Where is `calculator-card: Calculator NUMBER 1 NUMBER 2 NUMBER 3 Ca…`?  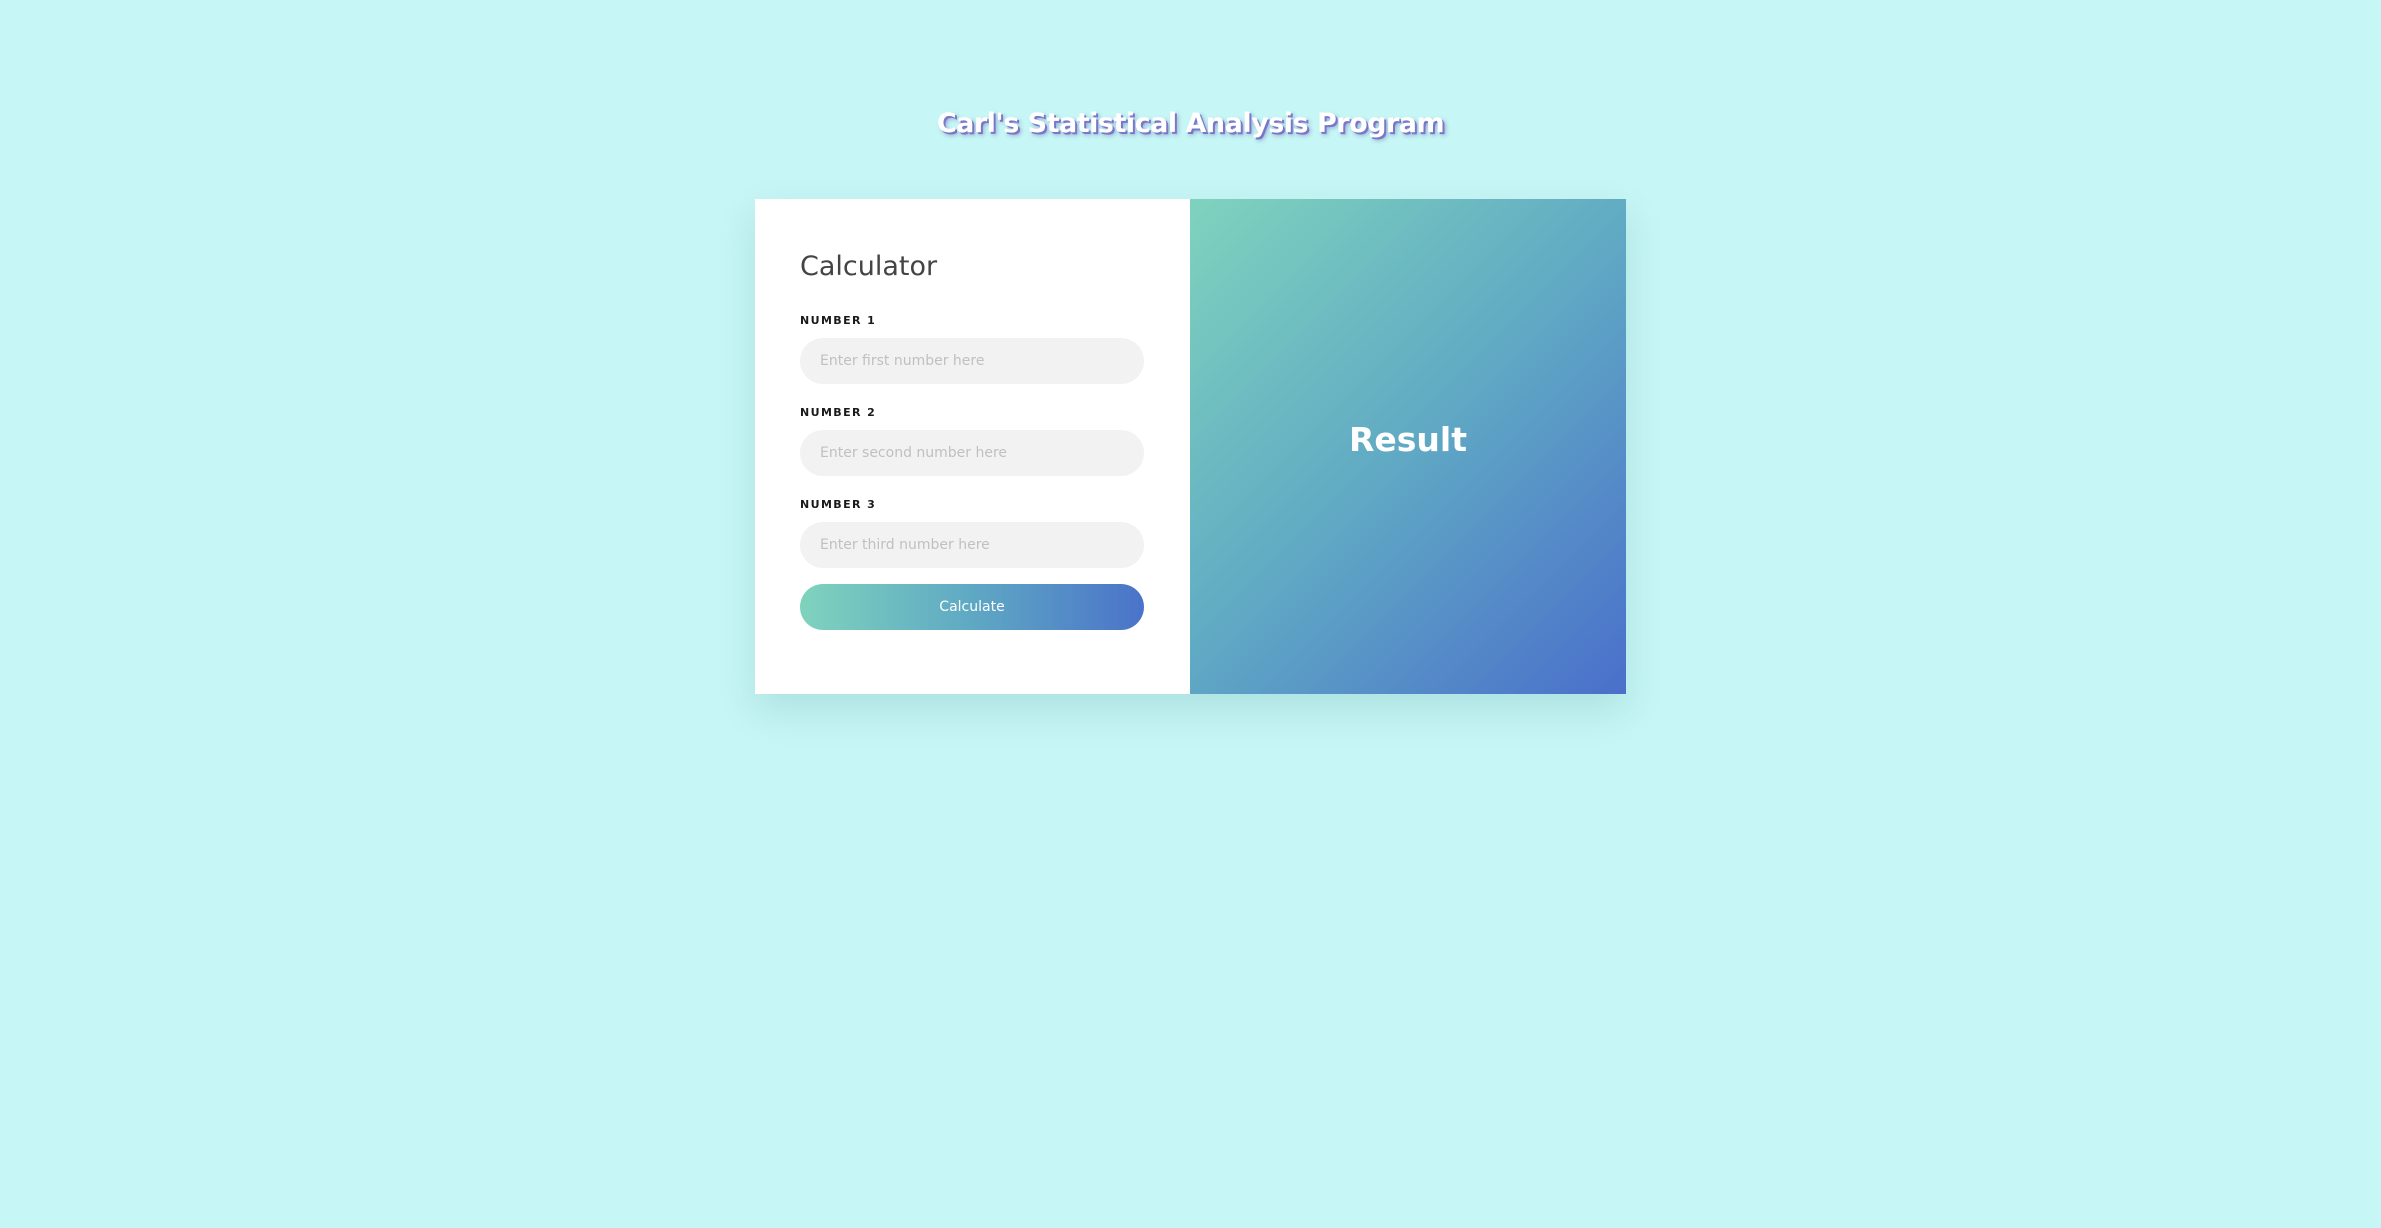
calculator-card: Calculator NUMBER 1 NUMBER 2 NUMBER 3 Ca… is located at coordinates (1190, 446).